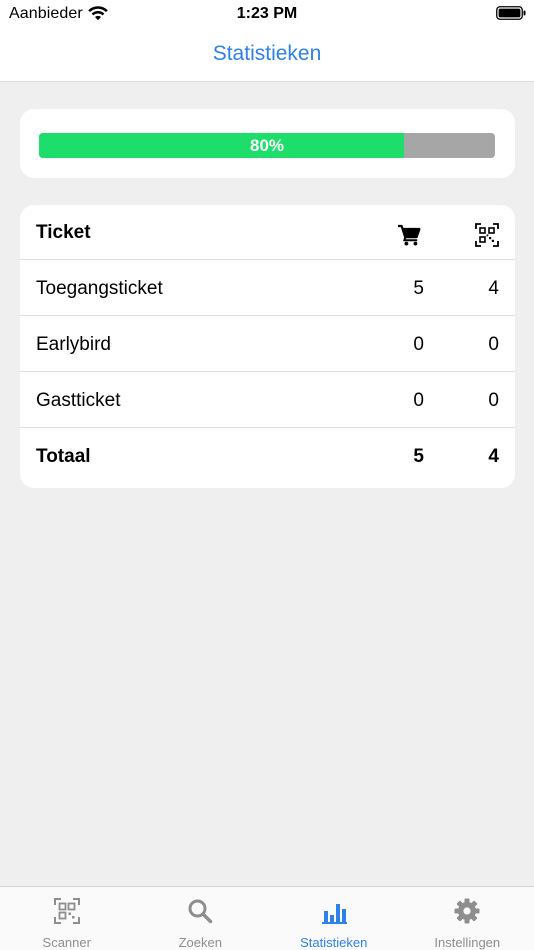 This screenshot has width=534, height=950. I want to click on page-title: Statistieken, so click(267, 53).